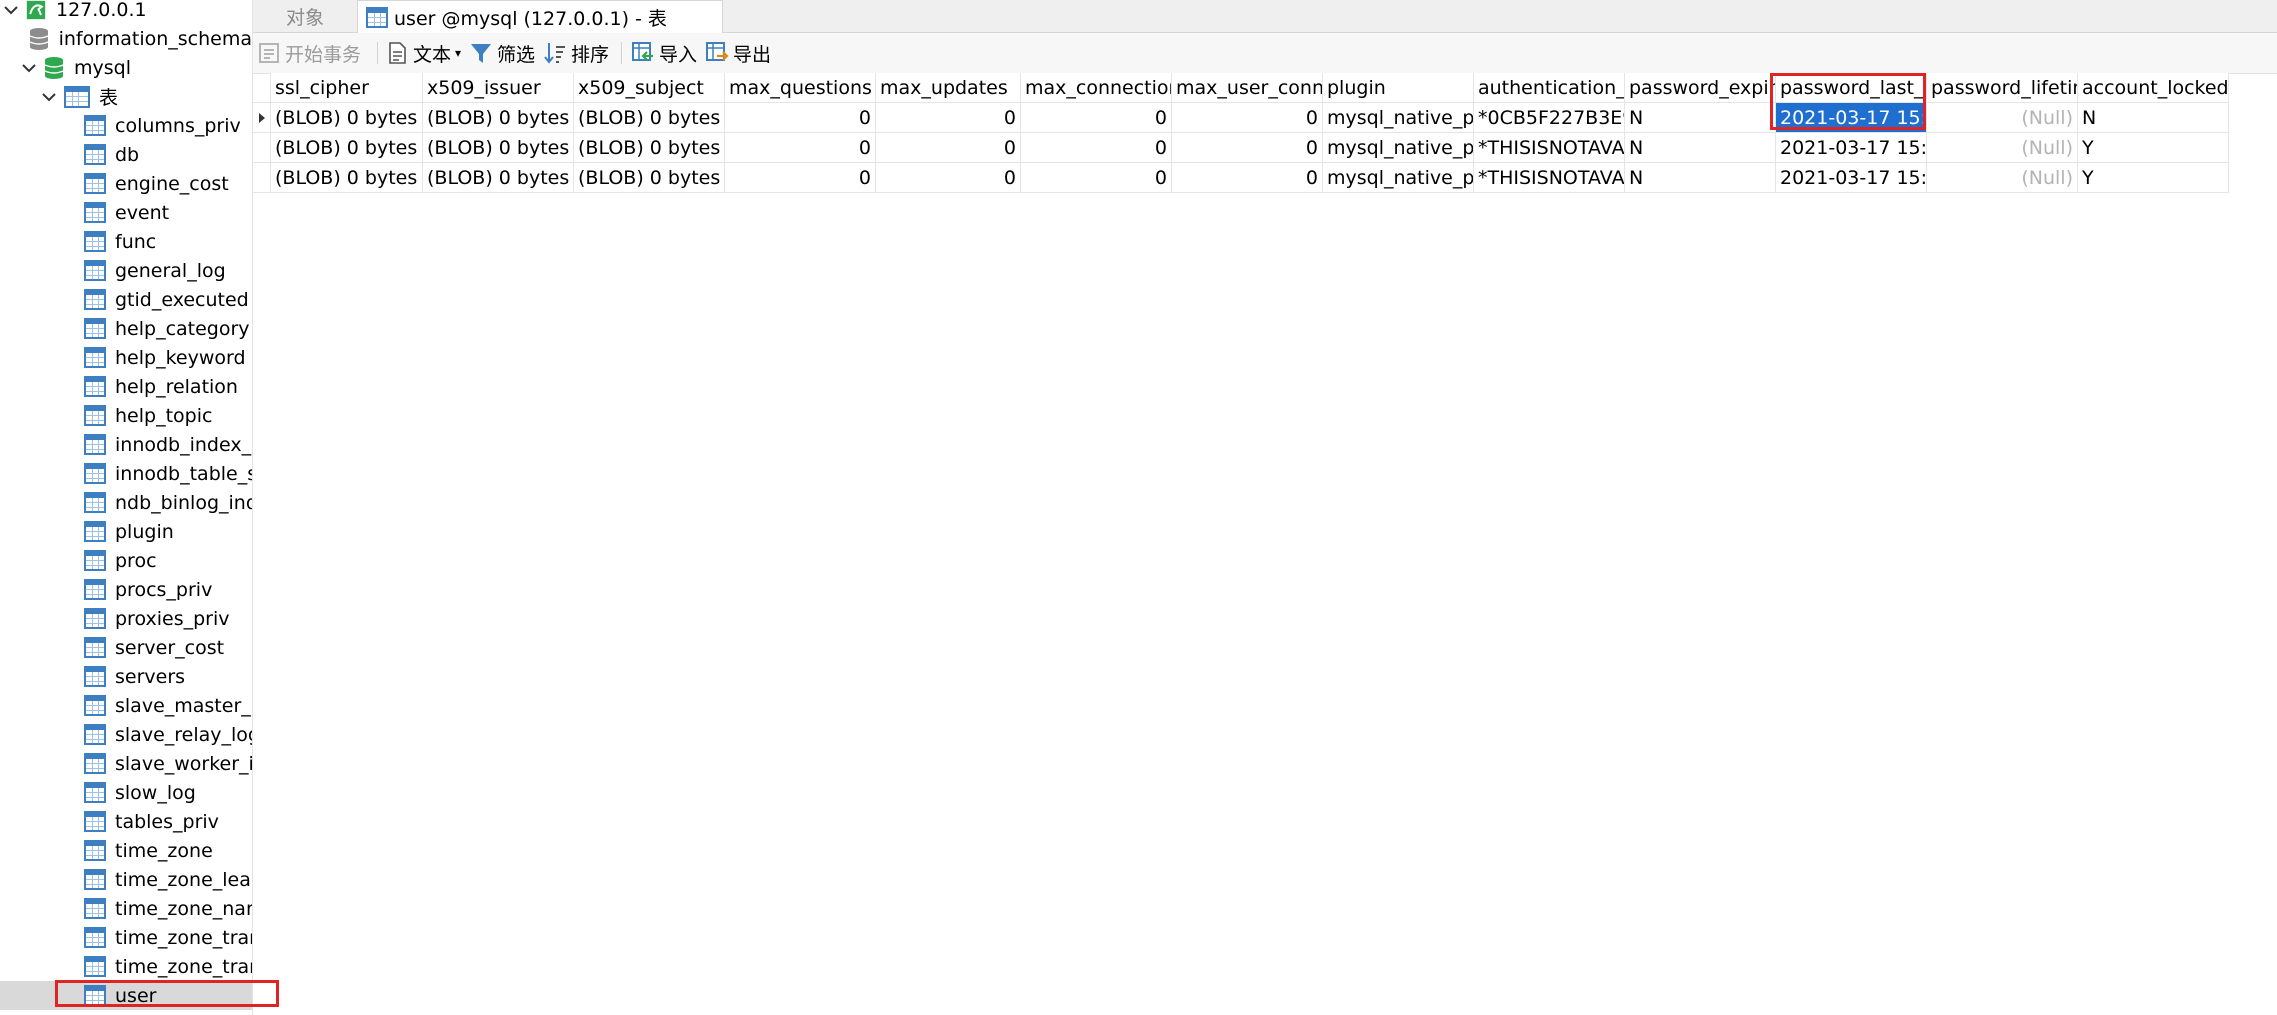 Image resolution: width=2277 pixels, height=1015 pixels. Describe the element at coordinates (540, 16) in the screenshot. I see `tab-user-table: user @mysql (127.0.0.1) - 表` at that location.